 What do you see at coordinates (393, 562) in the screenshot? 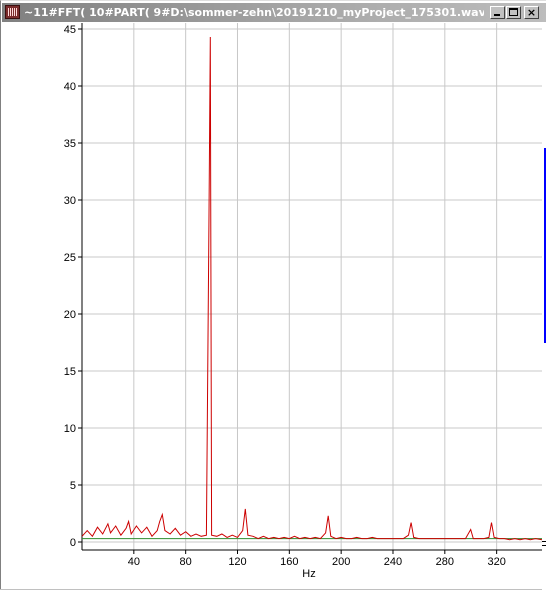
I see `x-tick-label: 240` at bounding box center [393, 562].